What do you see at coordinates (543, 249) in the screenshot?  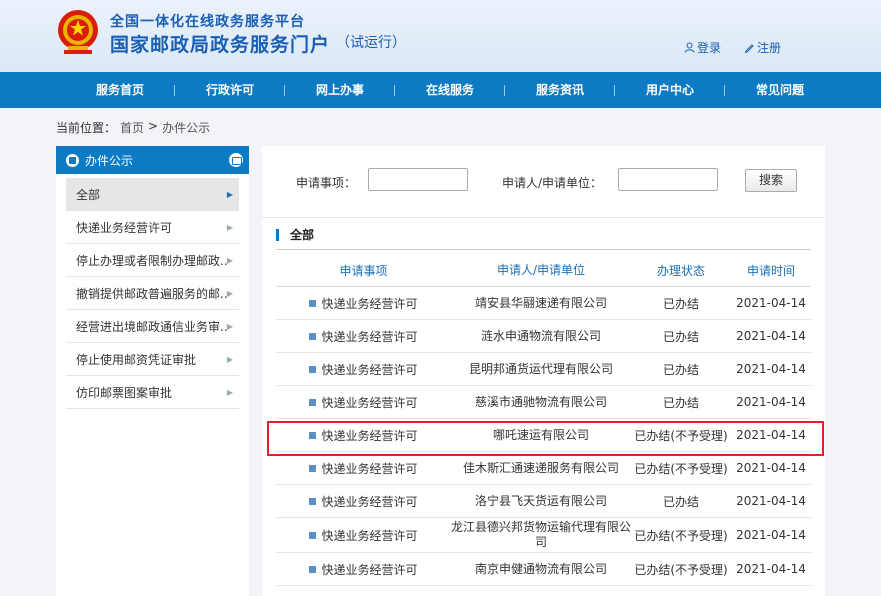 I see `section-divider` at bounding box center [543, 249].